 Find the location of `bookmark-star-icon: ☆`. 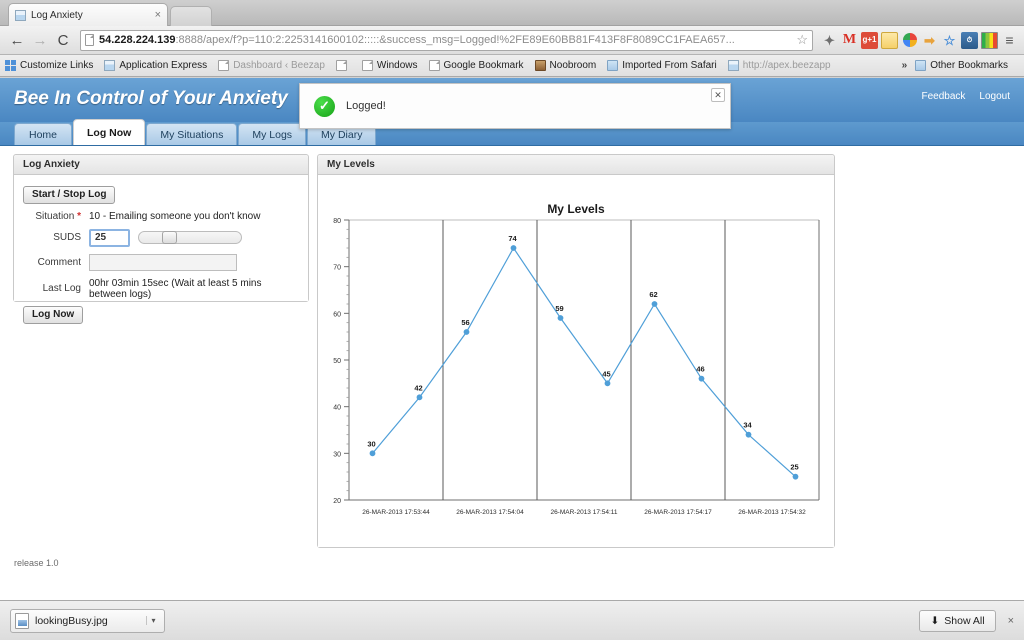

bookmark-star-icon: ☆ is located at coordinates (802, 40).